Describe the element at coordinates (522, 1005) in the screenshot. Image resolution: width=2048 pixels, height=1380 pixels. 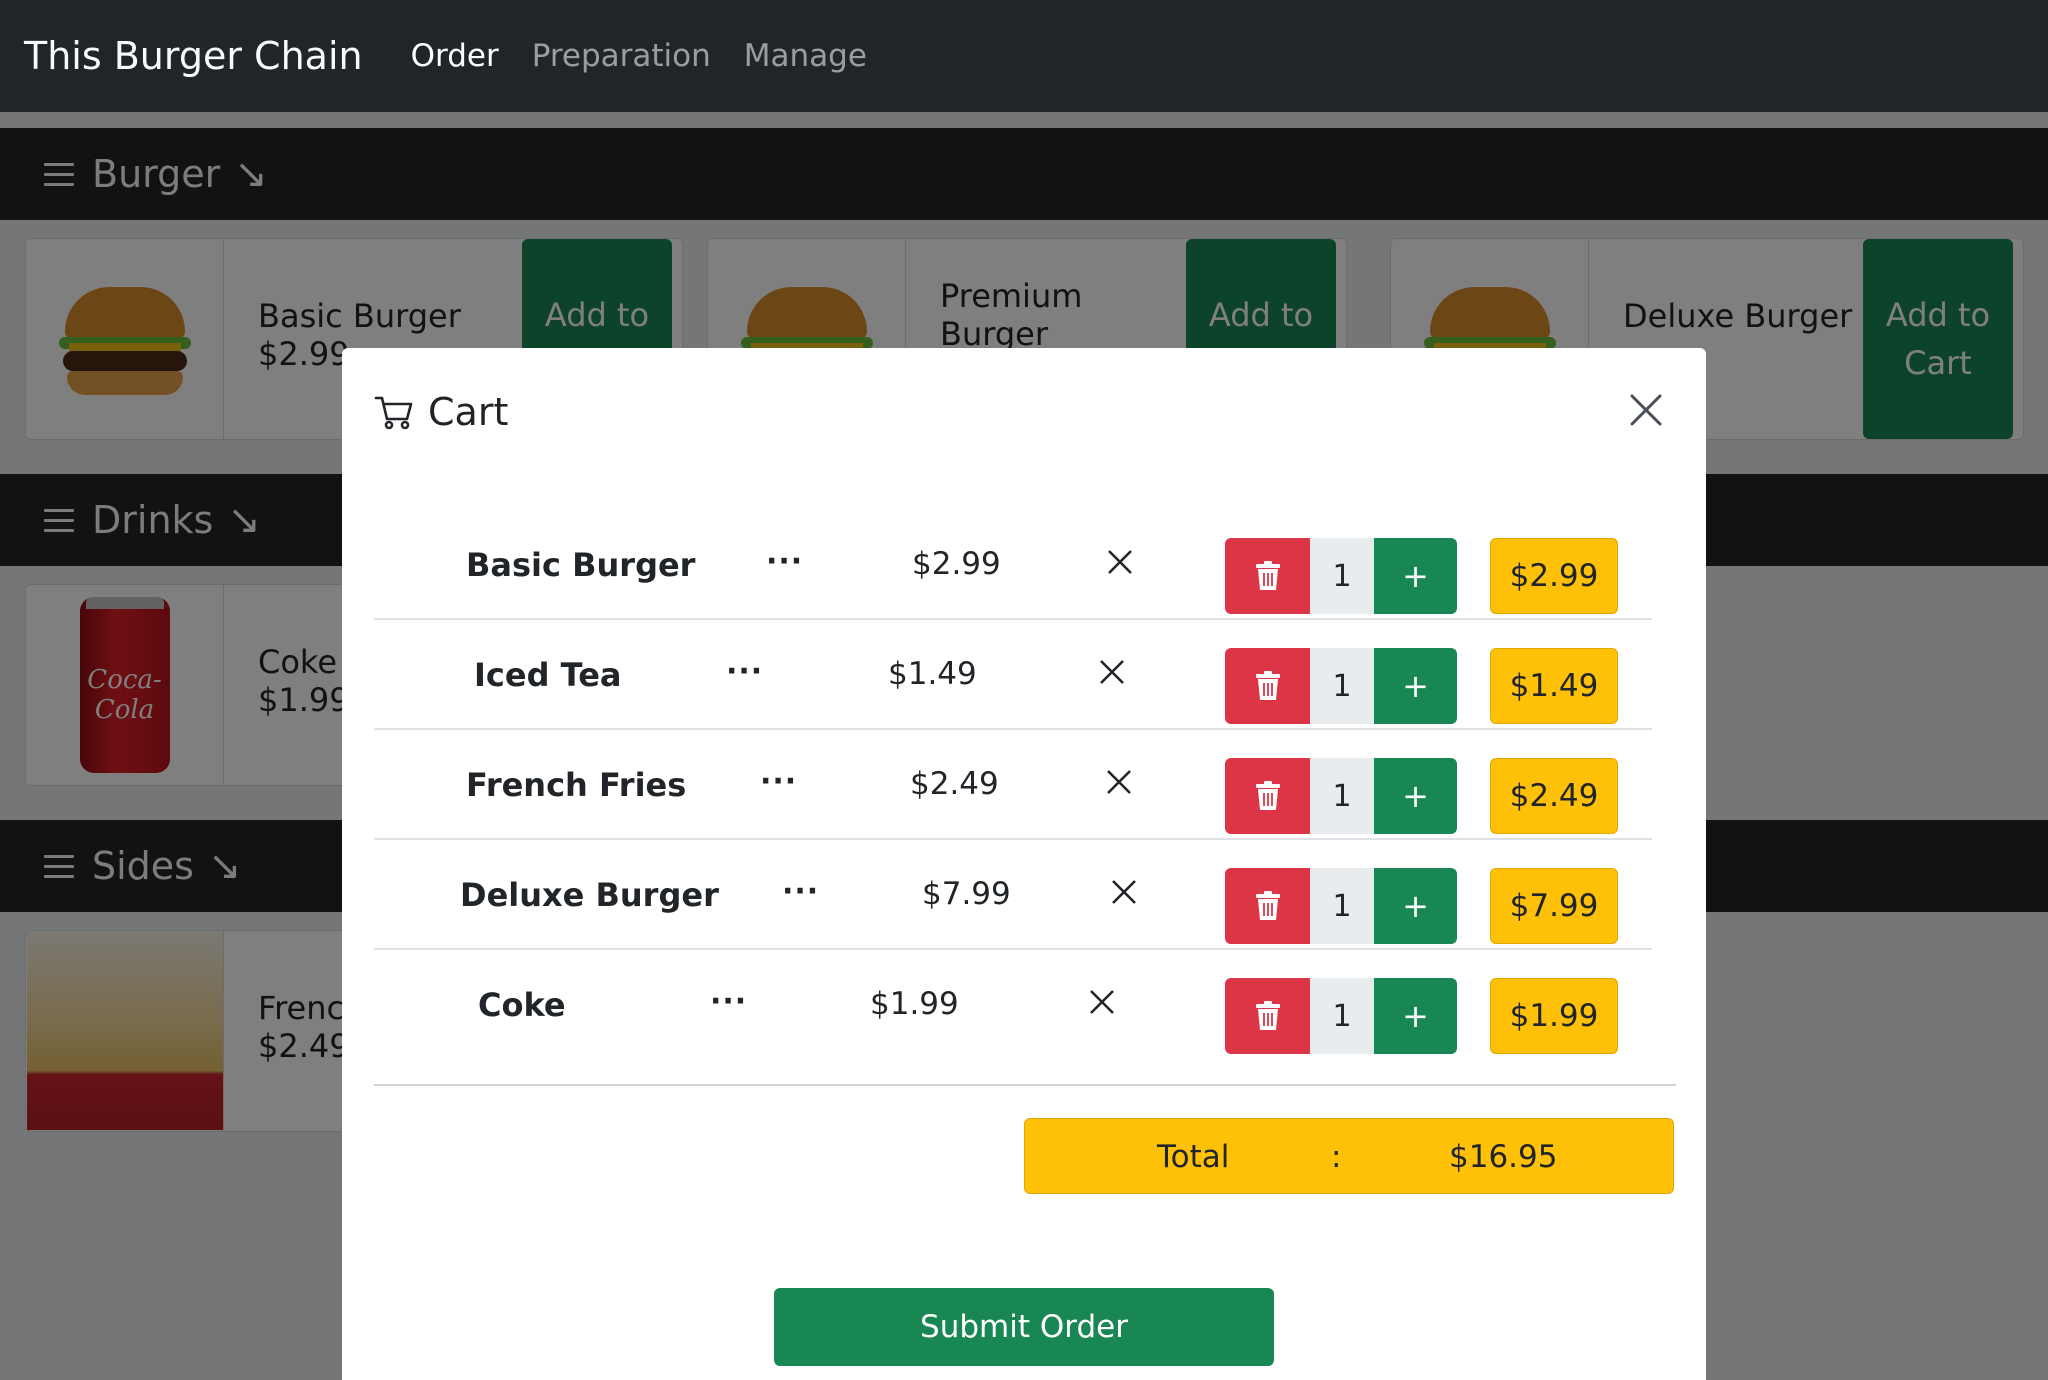
I see `cart-item-name: Coke` at that location.